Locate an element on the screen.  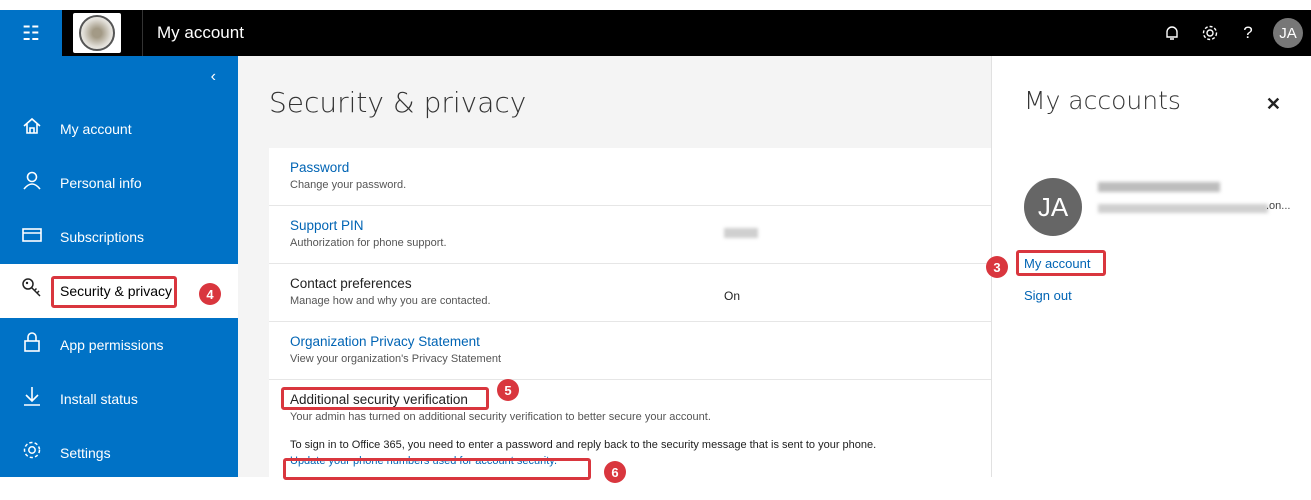
download-icon is located at coordinates (32, 399).